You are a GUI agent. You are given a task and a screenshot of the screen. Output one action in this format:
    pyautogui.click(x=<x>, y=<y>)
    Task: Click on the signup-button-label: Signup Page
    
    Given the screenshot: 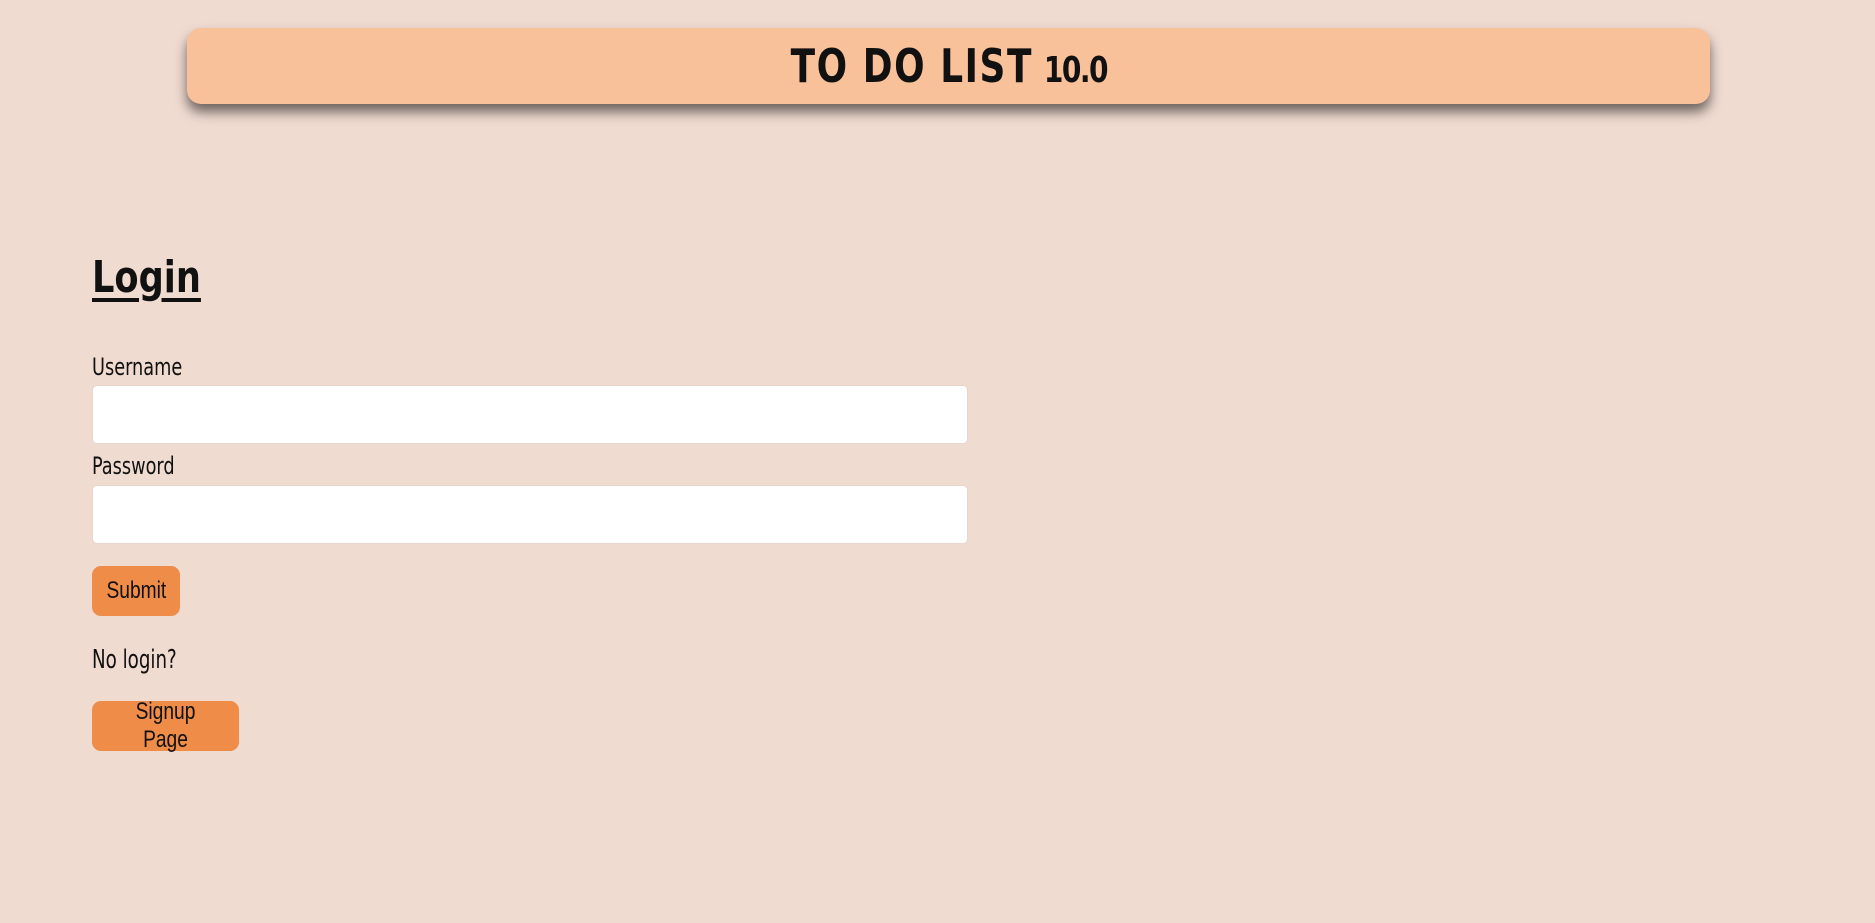 What is the action you would take?
    pyautogui.click(x=165, y=725)
    